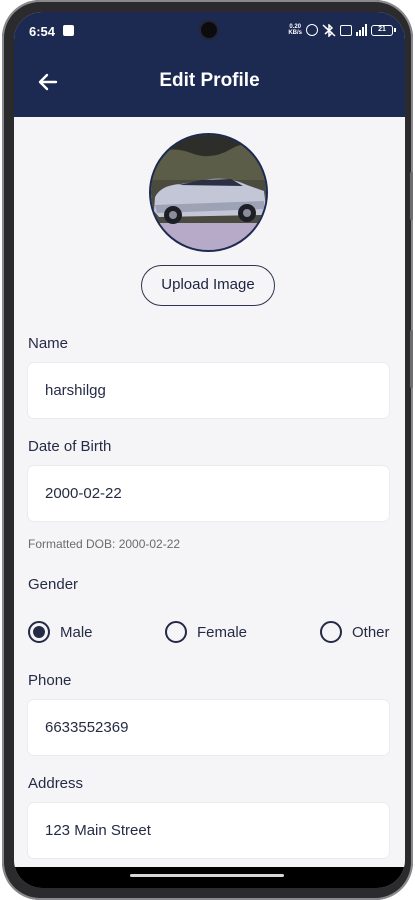  I want to click on notification-icon, so click(68, 30).